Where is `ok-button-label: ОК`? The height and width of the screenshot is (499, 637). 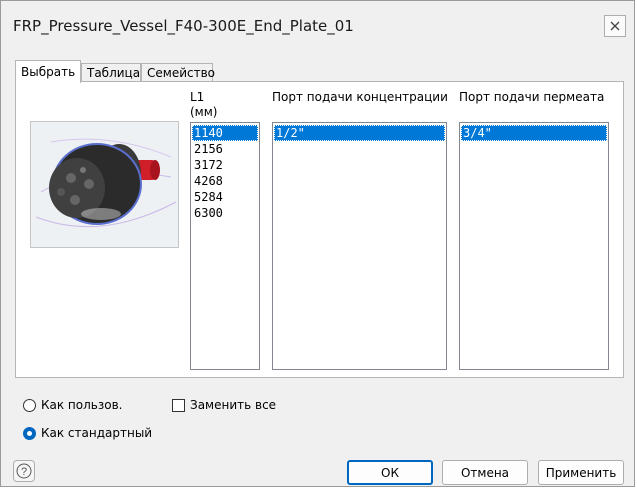 ok-button-label: ОК is located at coordinates (390, 472).